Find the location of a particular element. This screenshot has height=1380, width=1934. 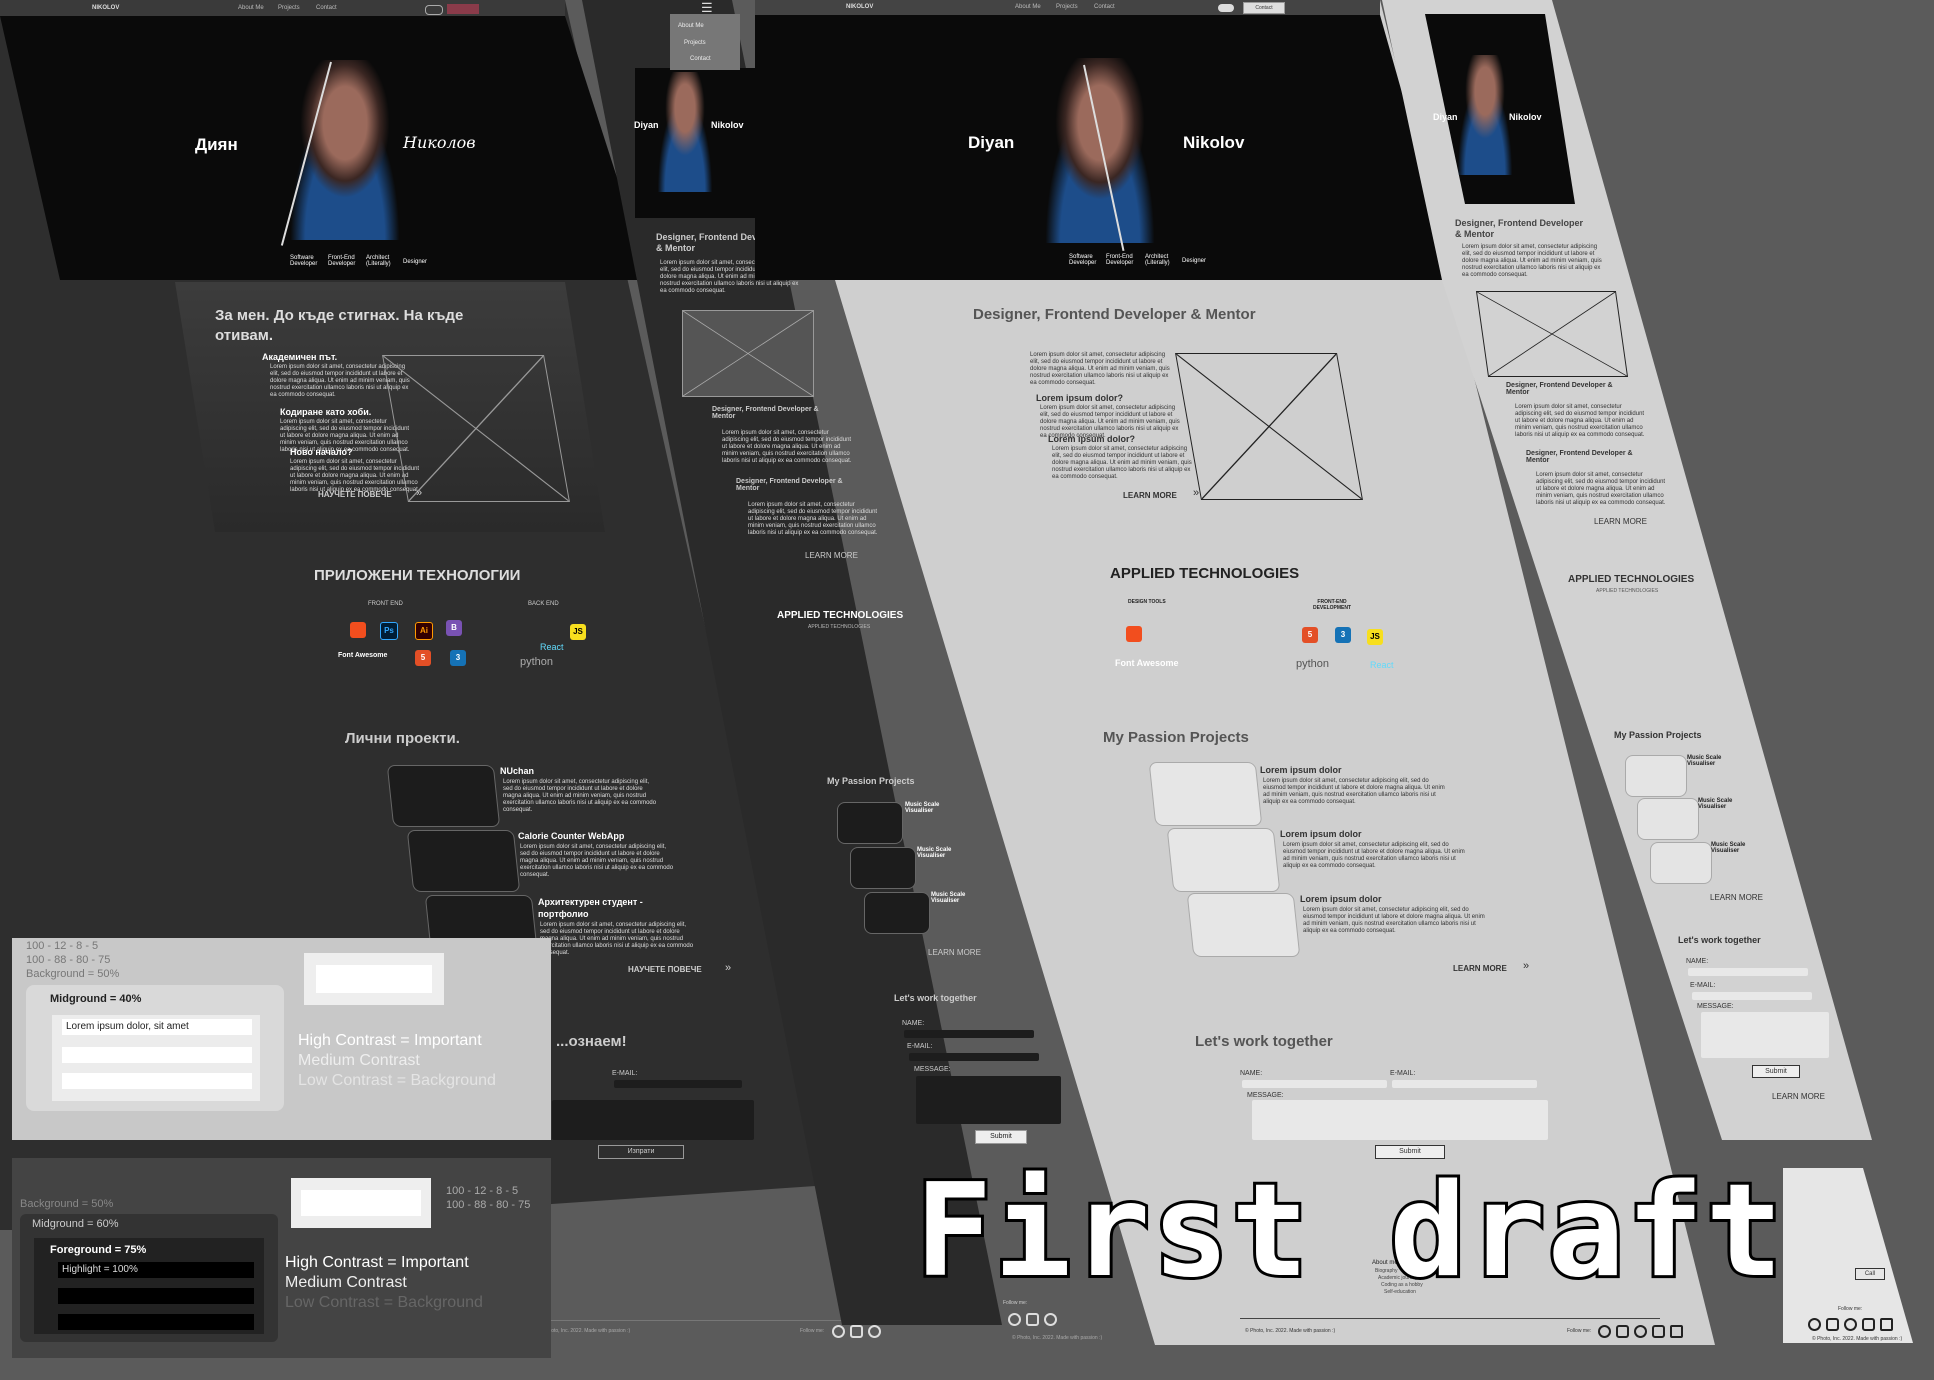

language-flag is located at coordinates (463, 9).